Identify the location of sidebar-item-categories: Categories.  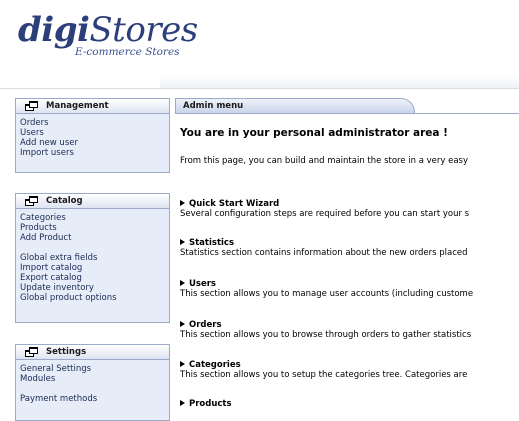
(92, 218).